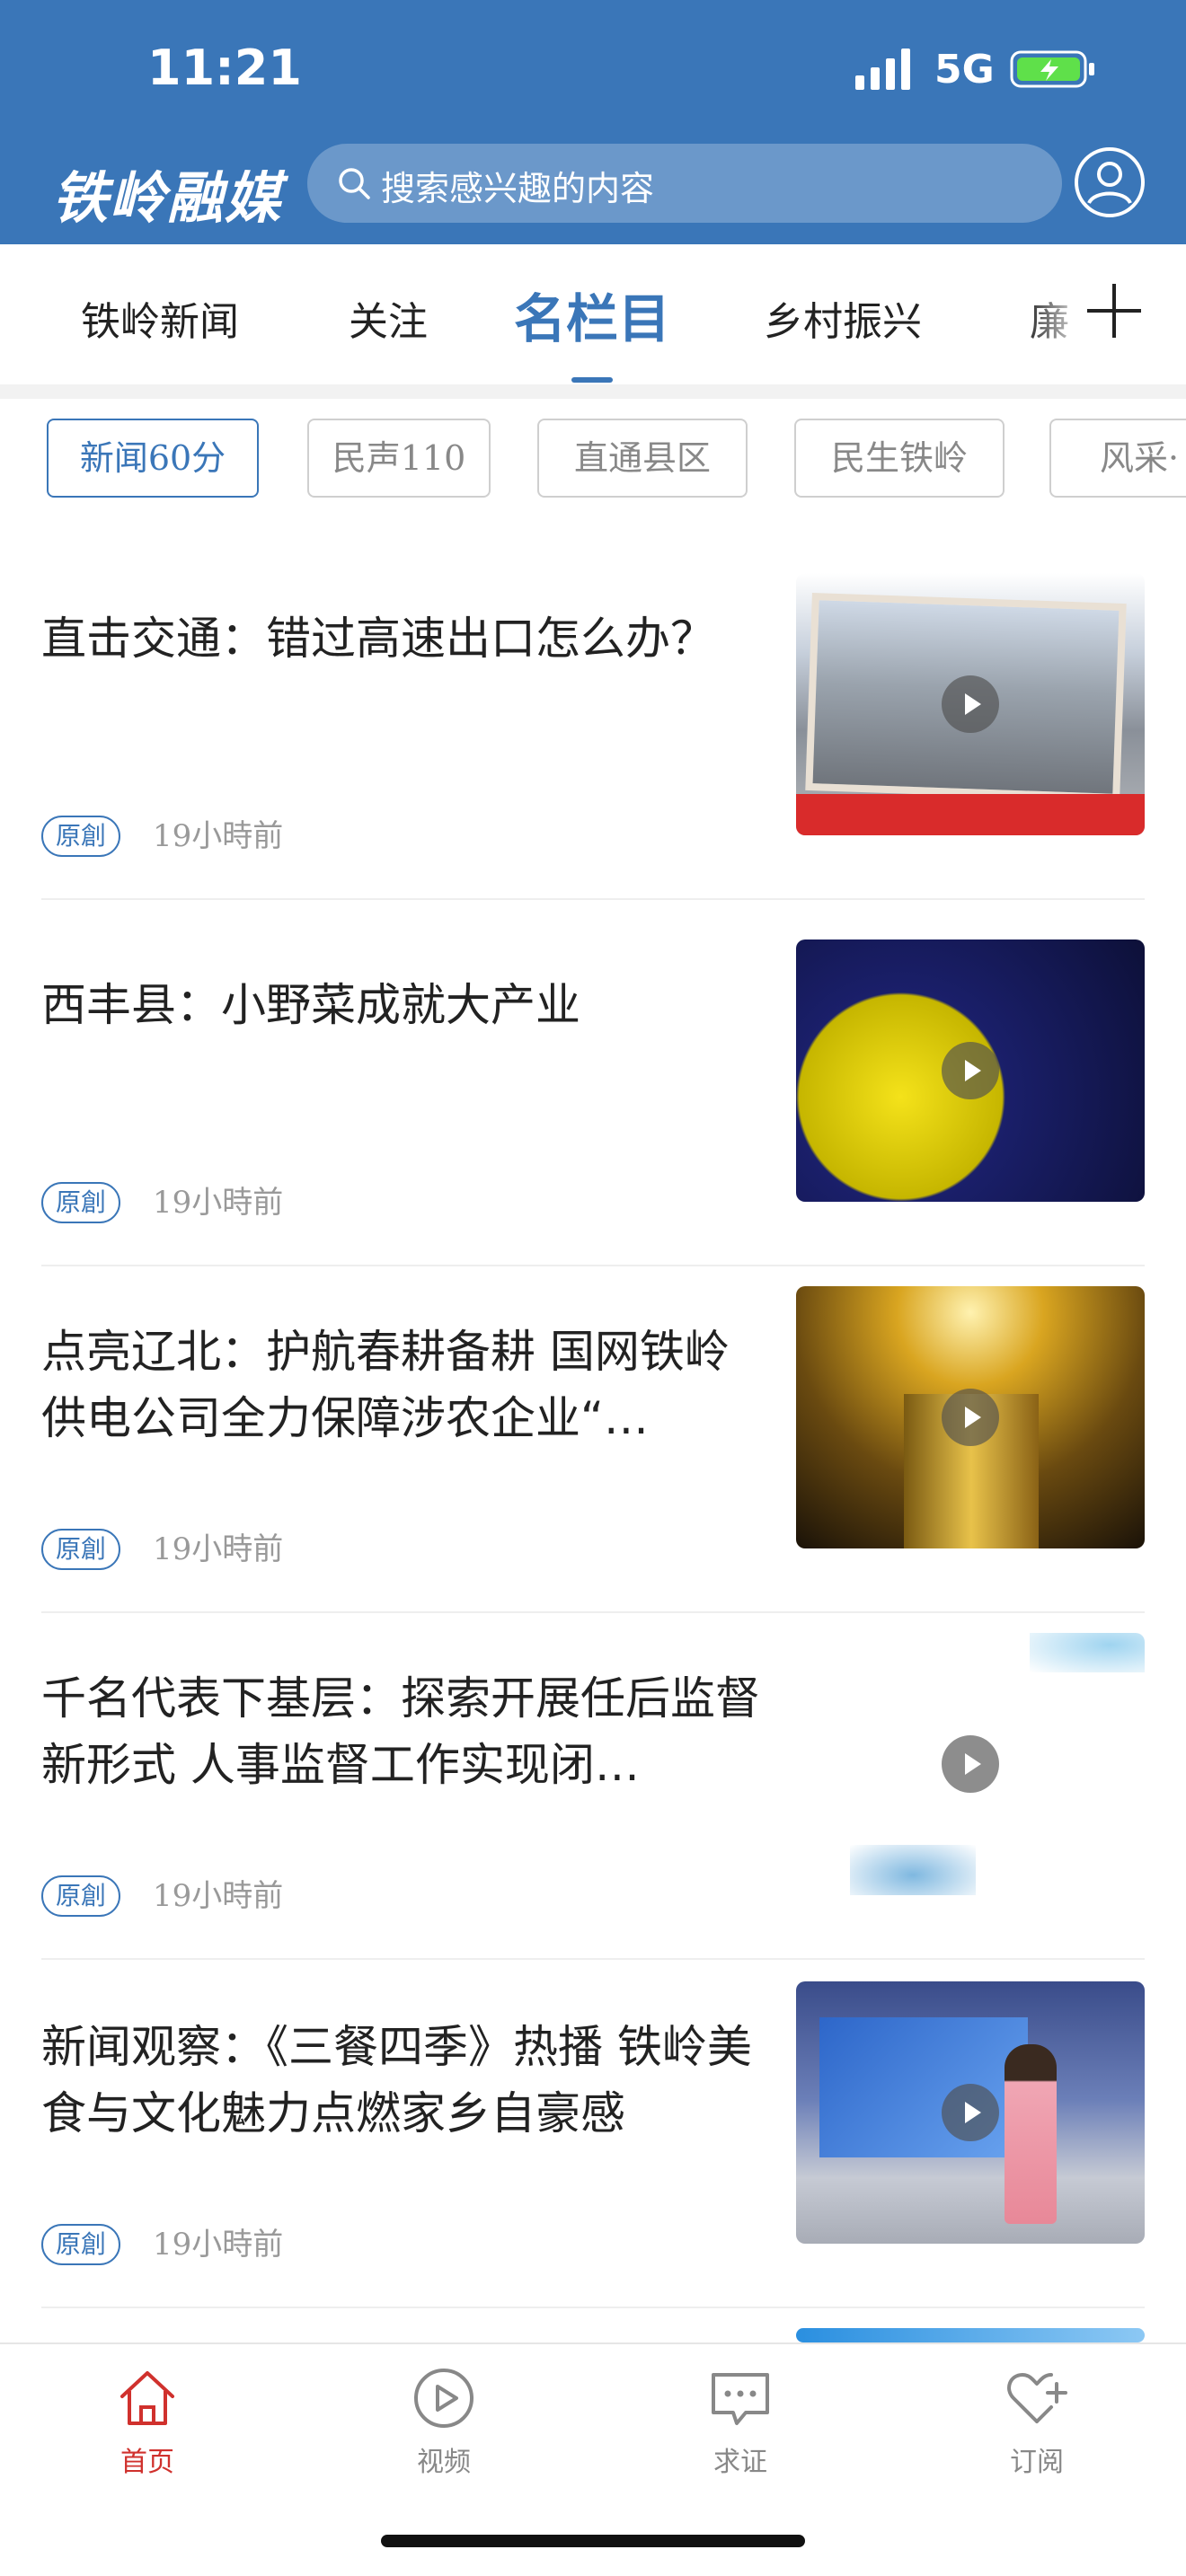 This screenshot has height=2576, width=1186. I want to click on search-bar: 搜索感兴趣的内容, so click(684, 183).